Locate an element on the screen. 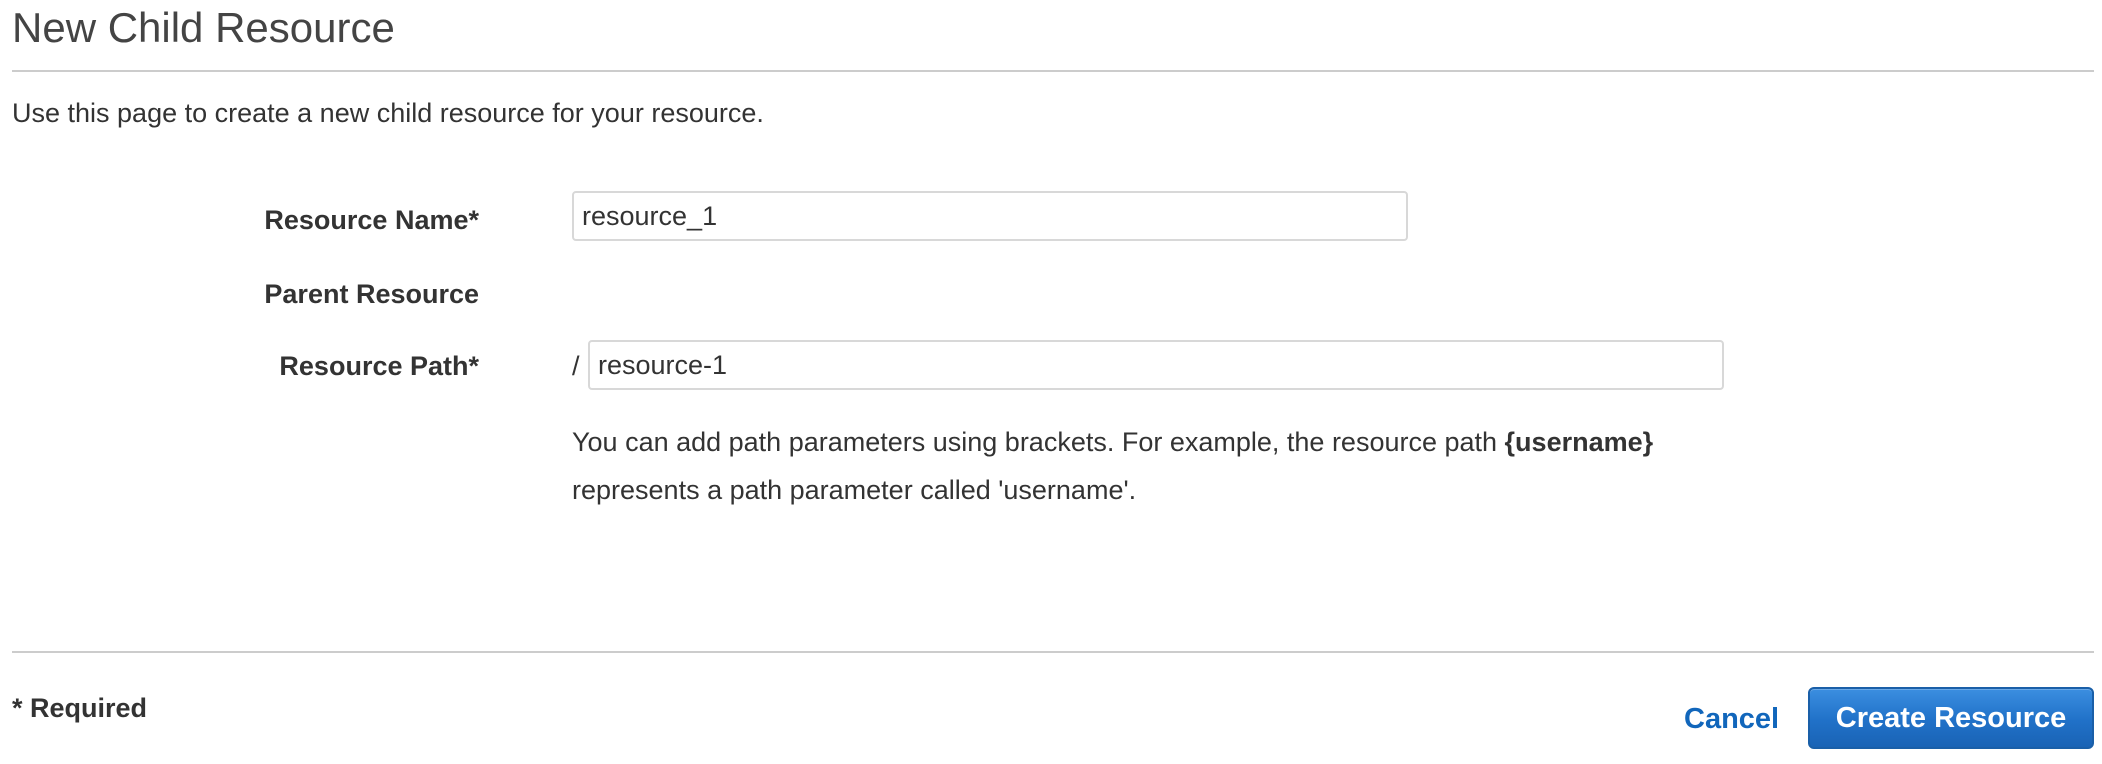 Image resolution: width=2102 pixels, height=764 pixels. footer-divider is located at coordinates (1053, 652).